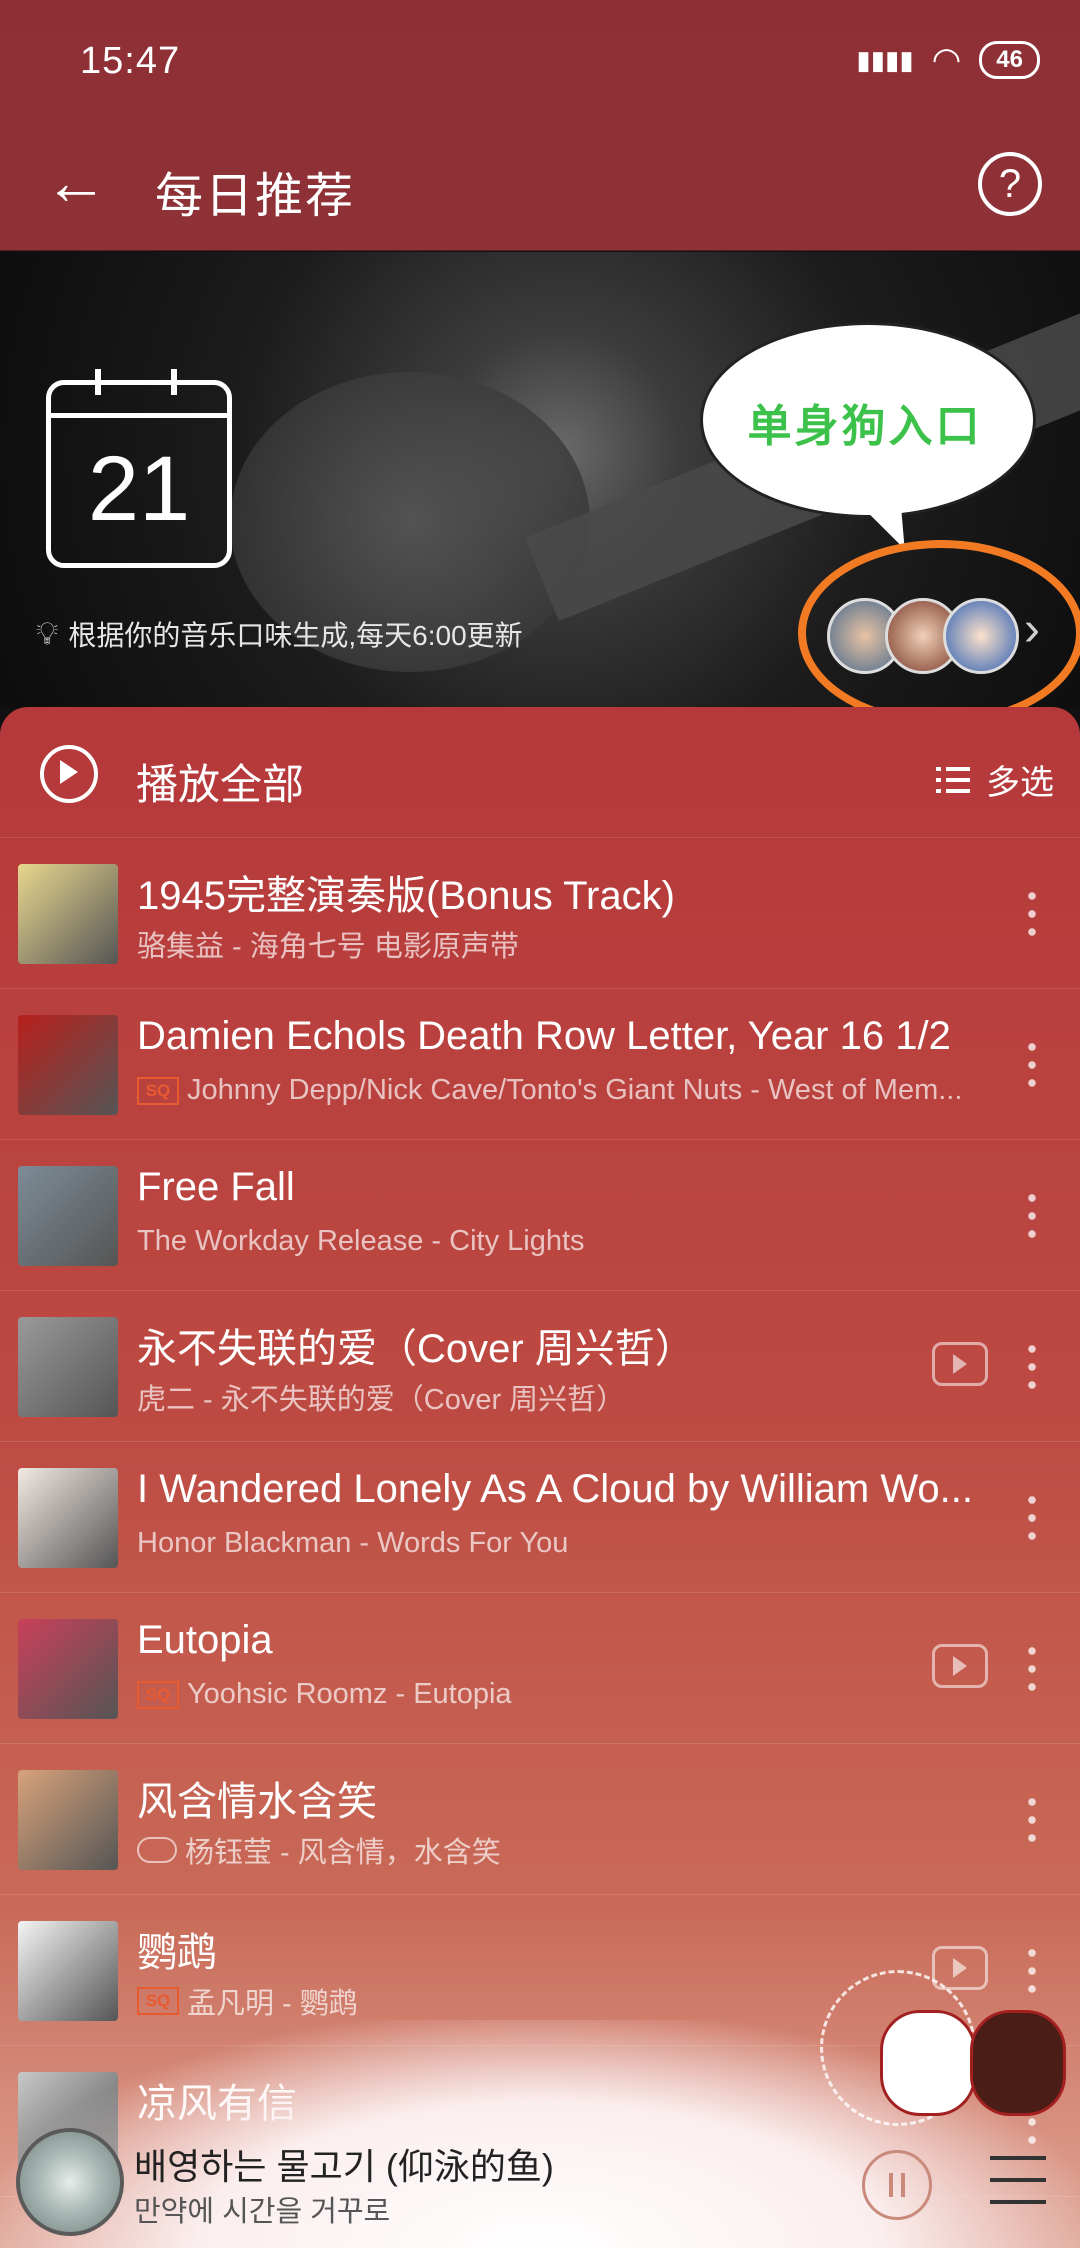 The image size is (1080, 2248). What do you see at coordinates (69, 772) in the screenshot?
I see `play-triangle-icon` at bounding box center [69, 772].